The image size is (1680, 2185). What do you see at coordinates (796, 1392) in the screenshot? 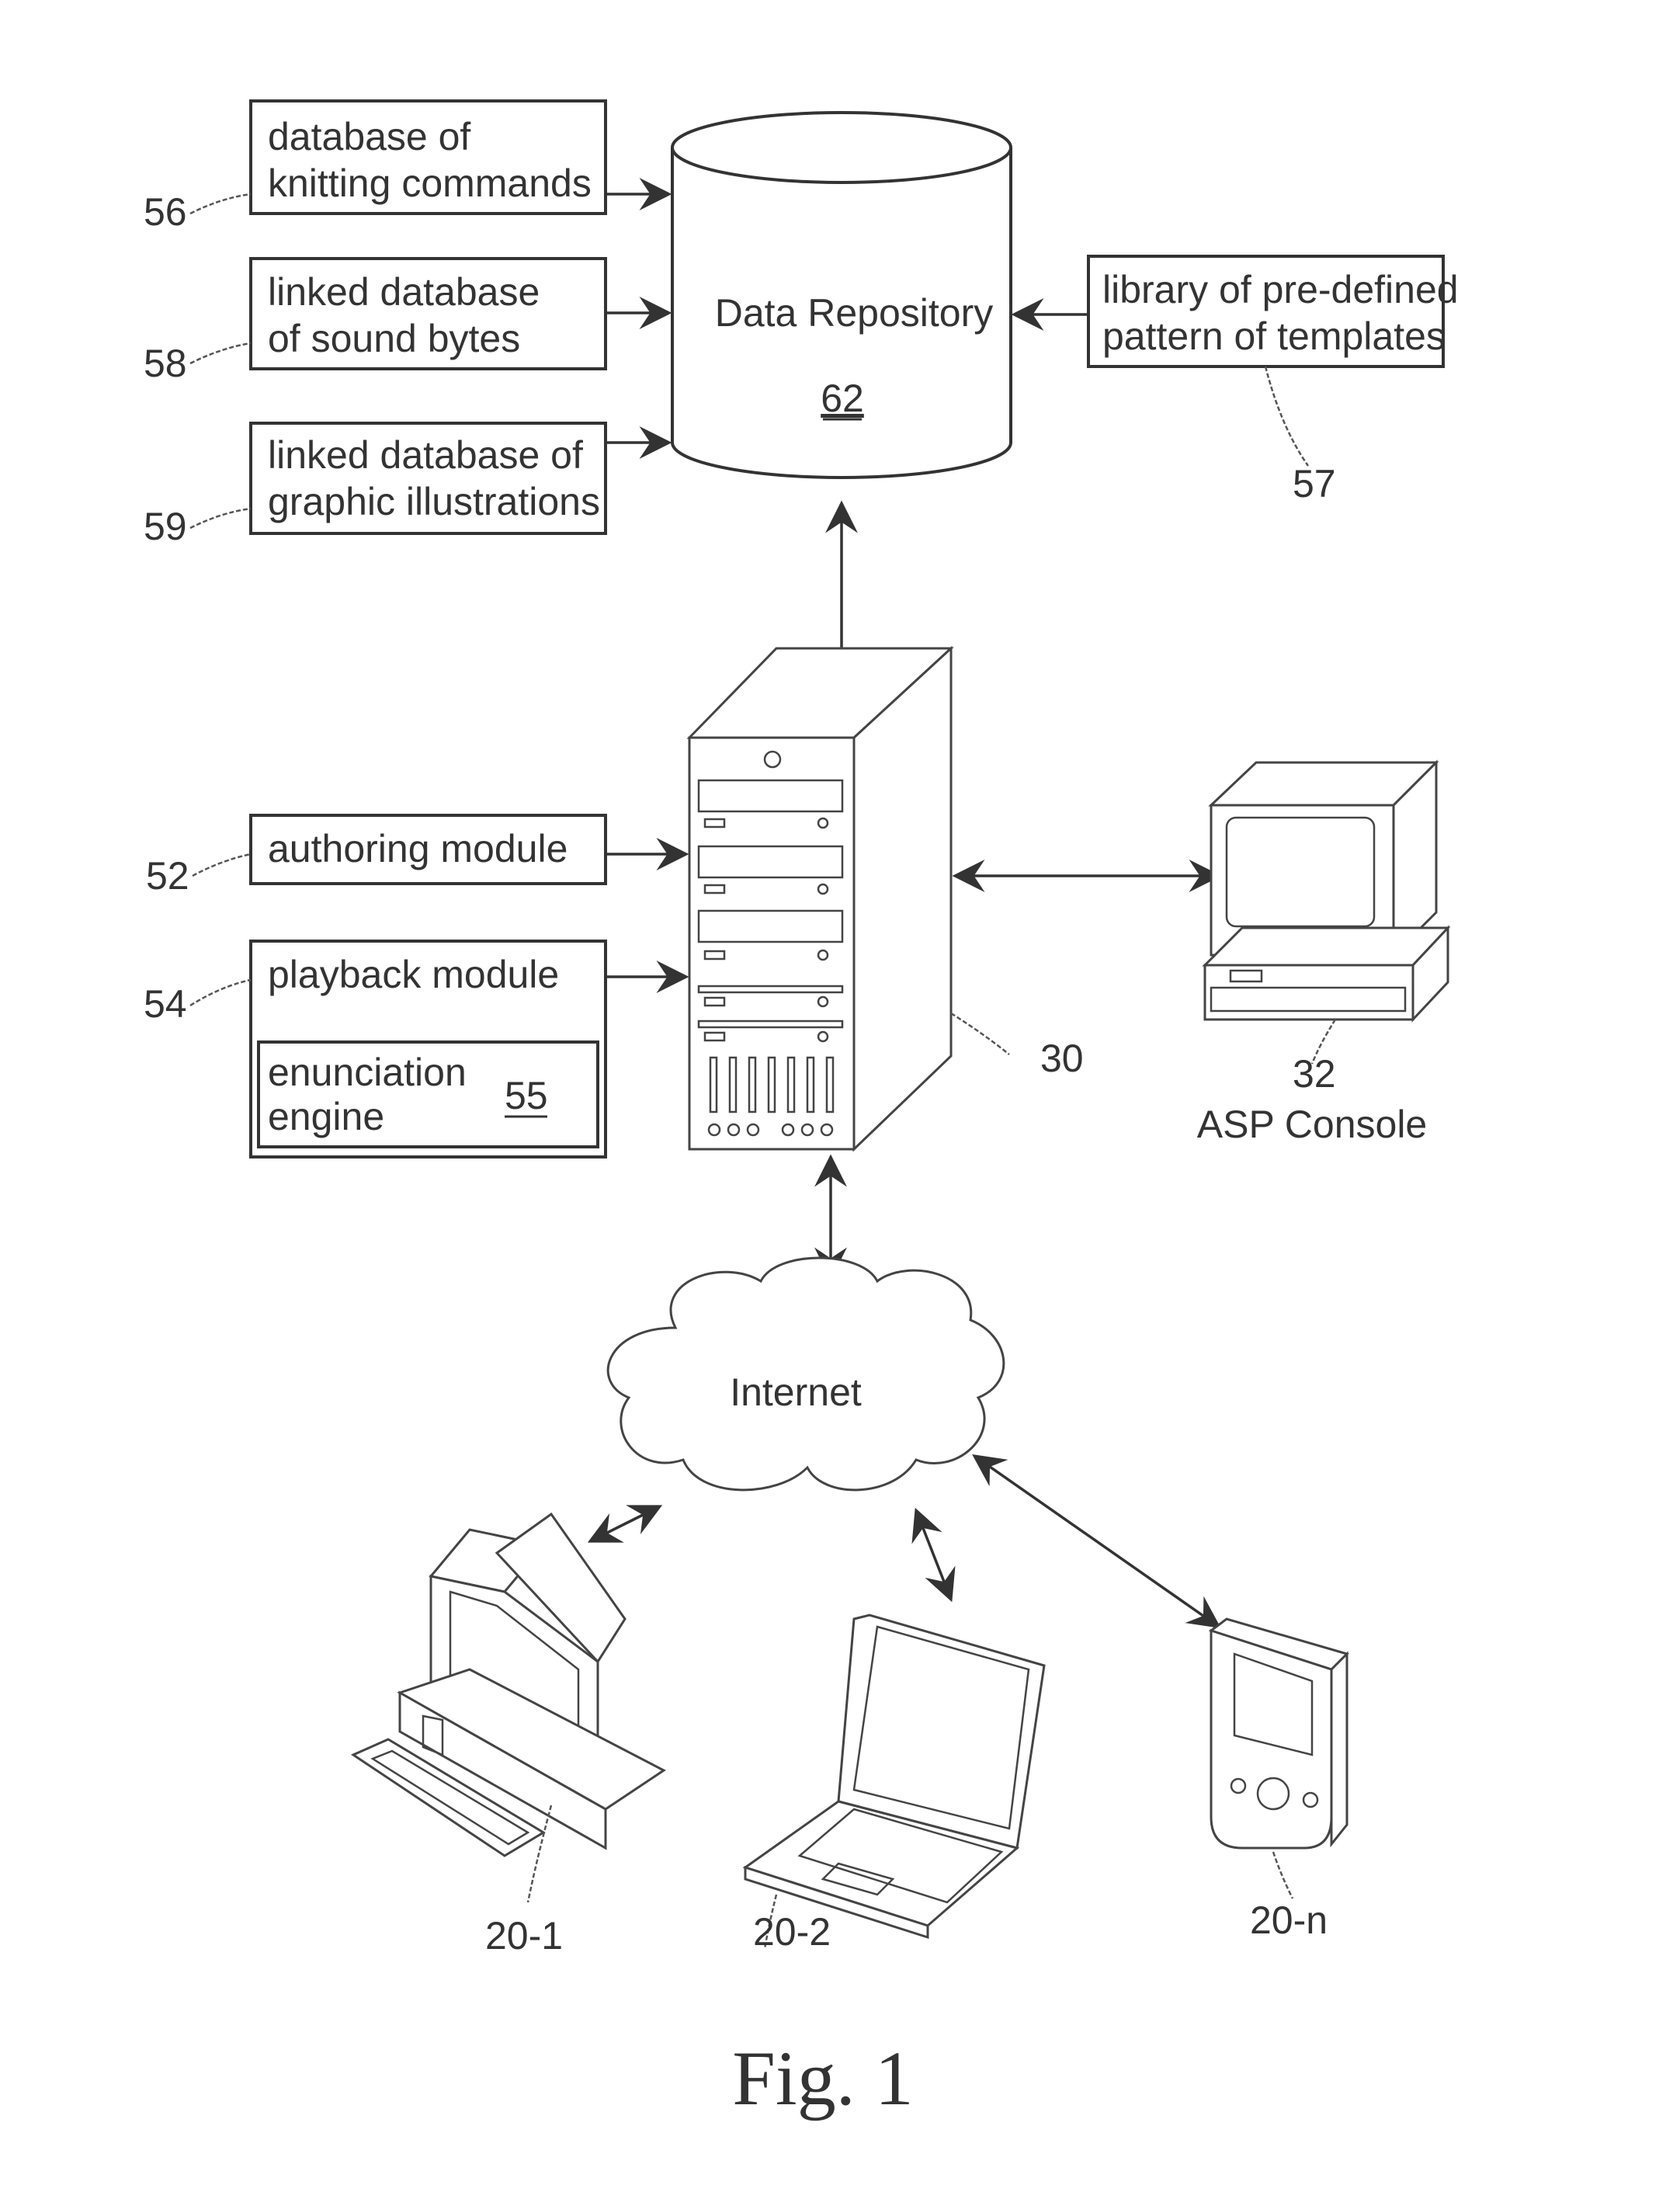
I see `internet-label: Internet` at bounding box center [796, 1392].